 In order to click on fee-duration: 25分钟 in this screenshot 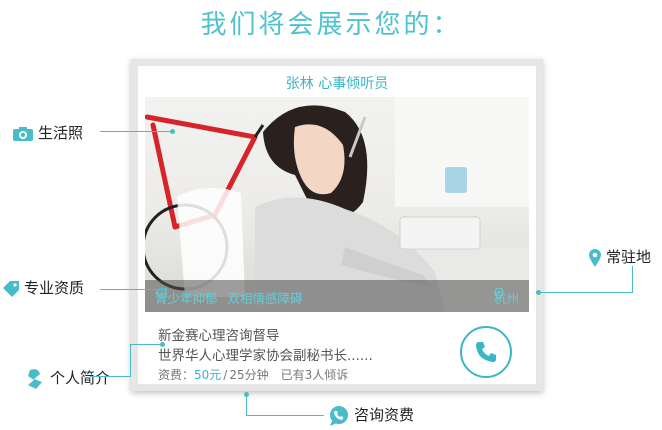, I will do `click(249, 375)`.